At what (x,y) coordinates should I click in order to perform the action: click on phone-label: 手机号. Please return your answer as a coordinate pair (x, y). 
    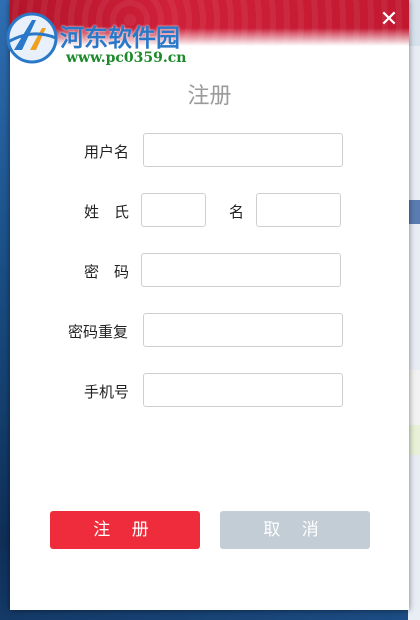
    Looking at the image, I should click on (107, 392).